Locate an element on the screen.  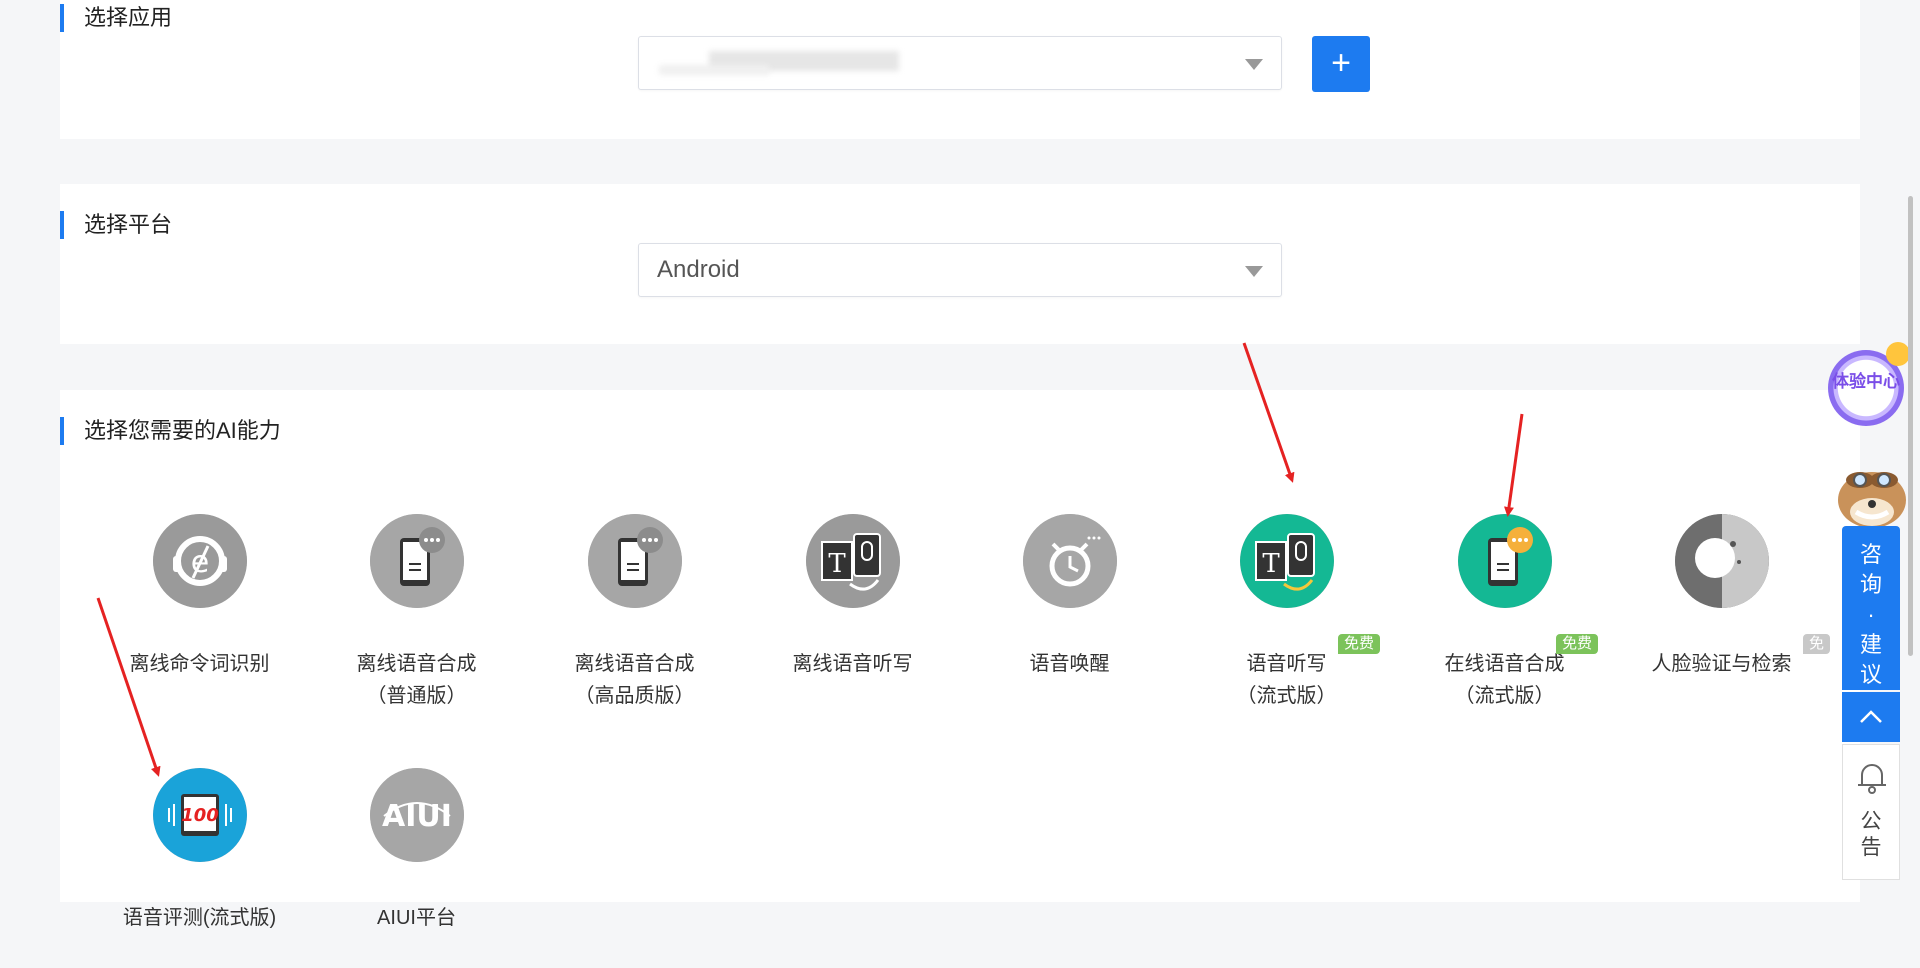
ai-abilities-title: 选择您需要的AI能力 is located at coordinates (170, 431).